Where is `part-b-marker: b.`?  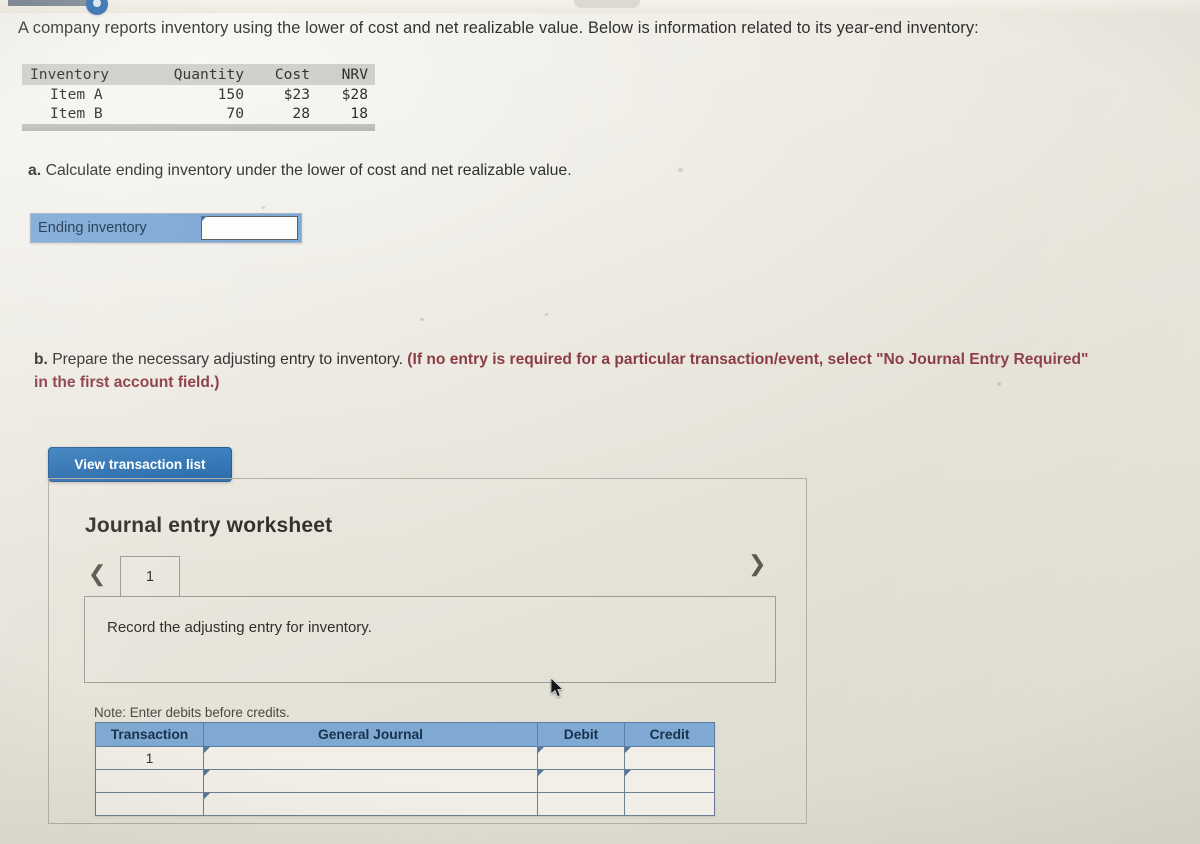
part-b-marker: b. is located at coordinates (41, 359).